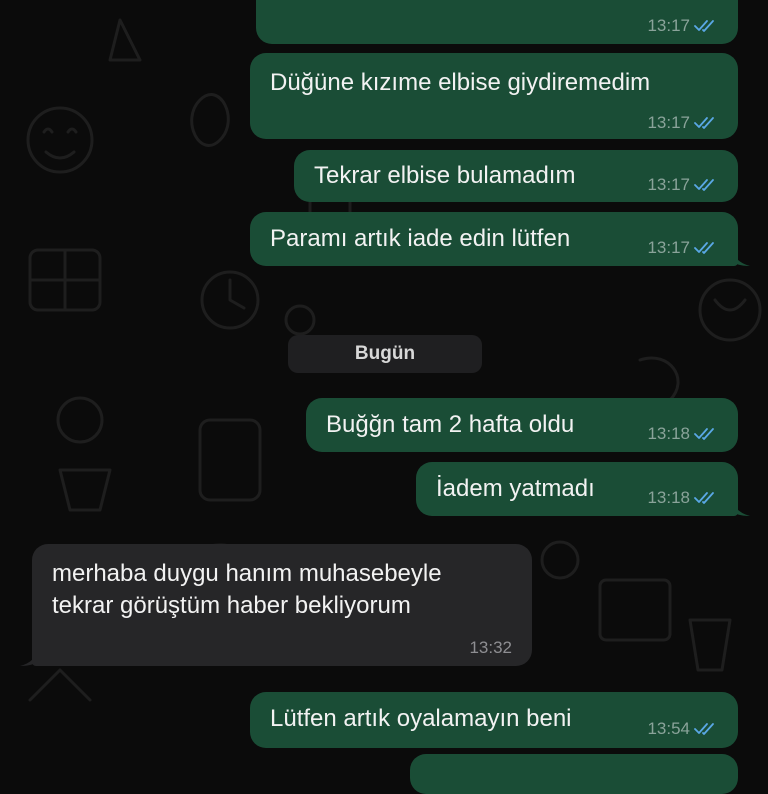  I want to click on outgoing-message: İadem yatmadı 13:18, so click(577, 489).